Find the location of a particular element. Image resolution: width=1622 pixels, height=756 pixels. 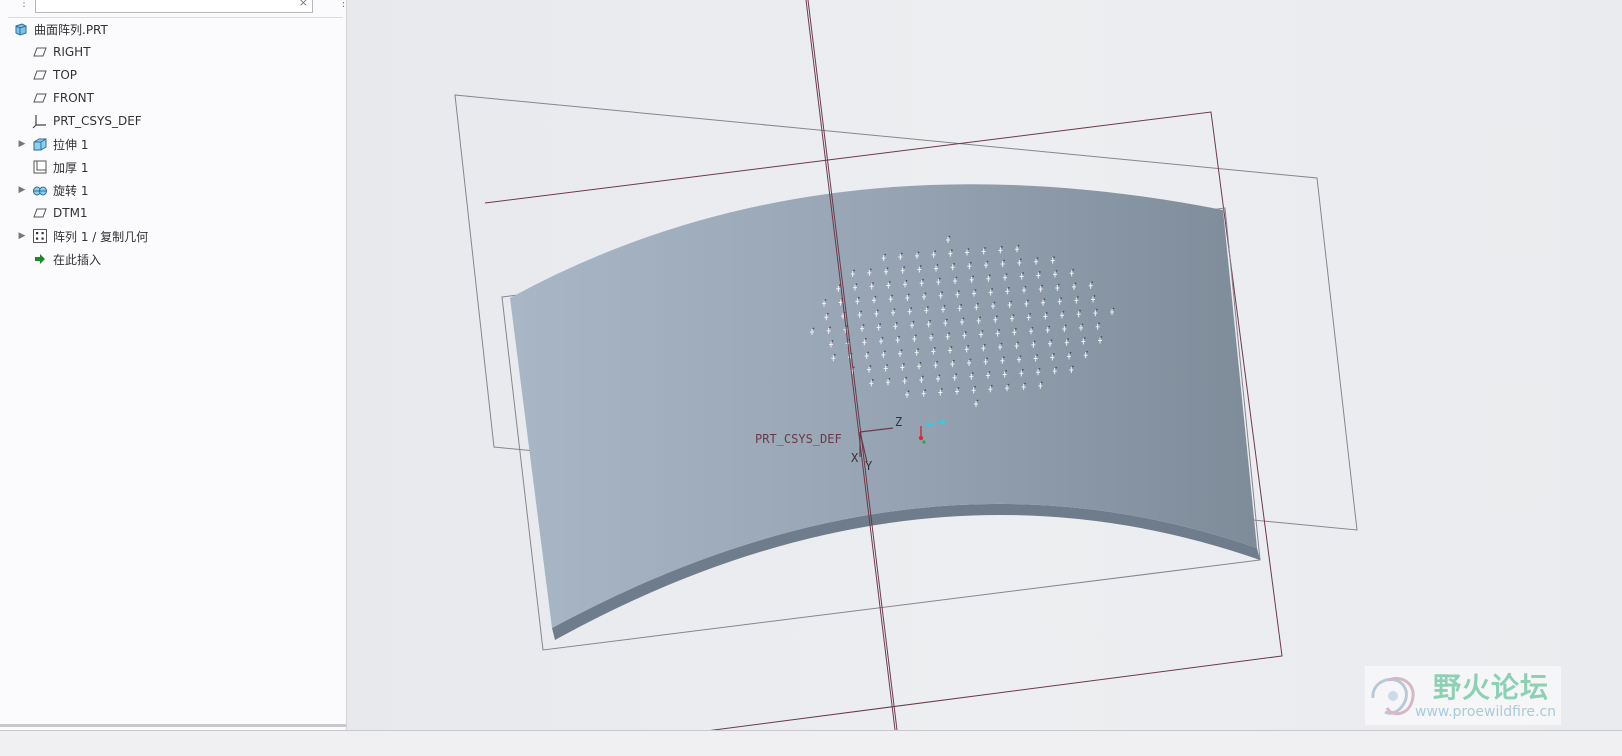

forum-title: 野火论坛 is located at coordinates (1491, 687).